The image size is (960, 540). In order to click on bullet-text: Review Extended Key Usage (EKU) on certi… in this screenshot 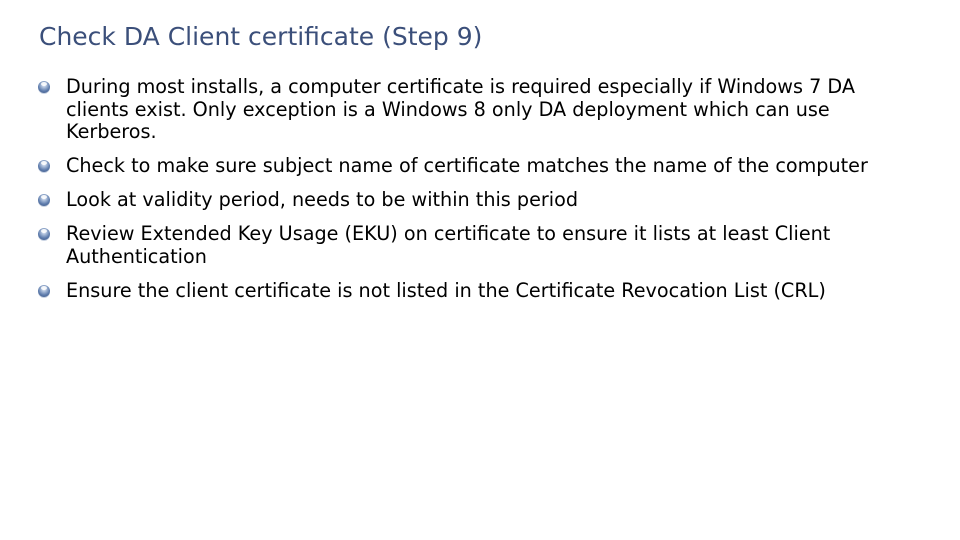, I will do `click(448, 245)`.